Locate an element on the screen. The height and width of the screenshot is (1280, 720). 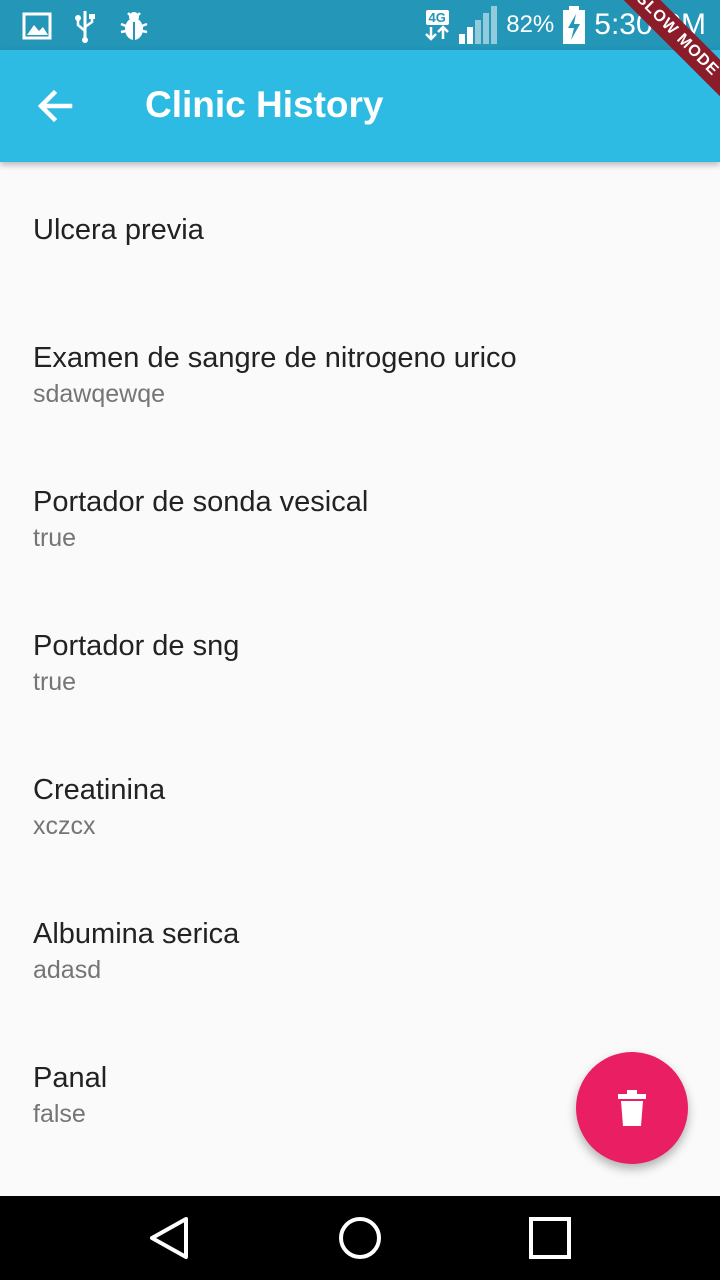
item-subtitle: sdawqewqe is located at coordinates (99, 394).